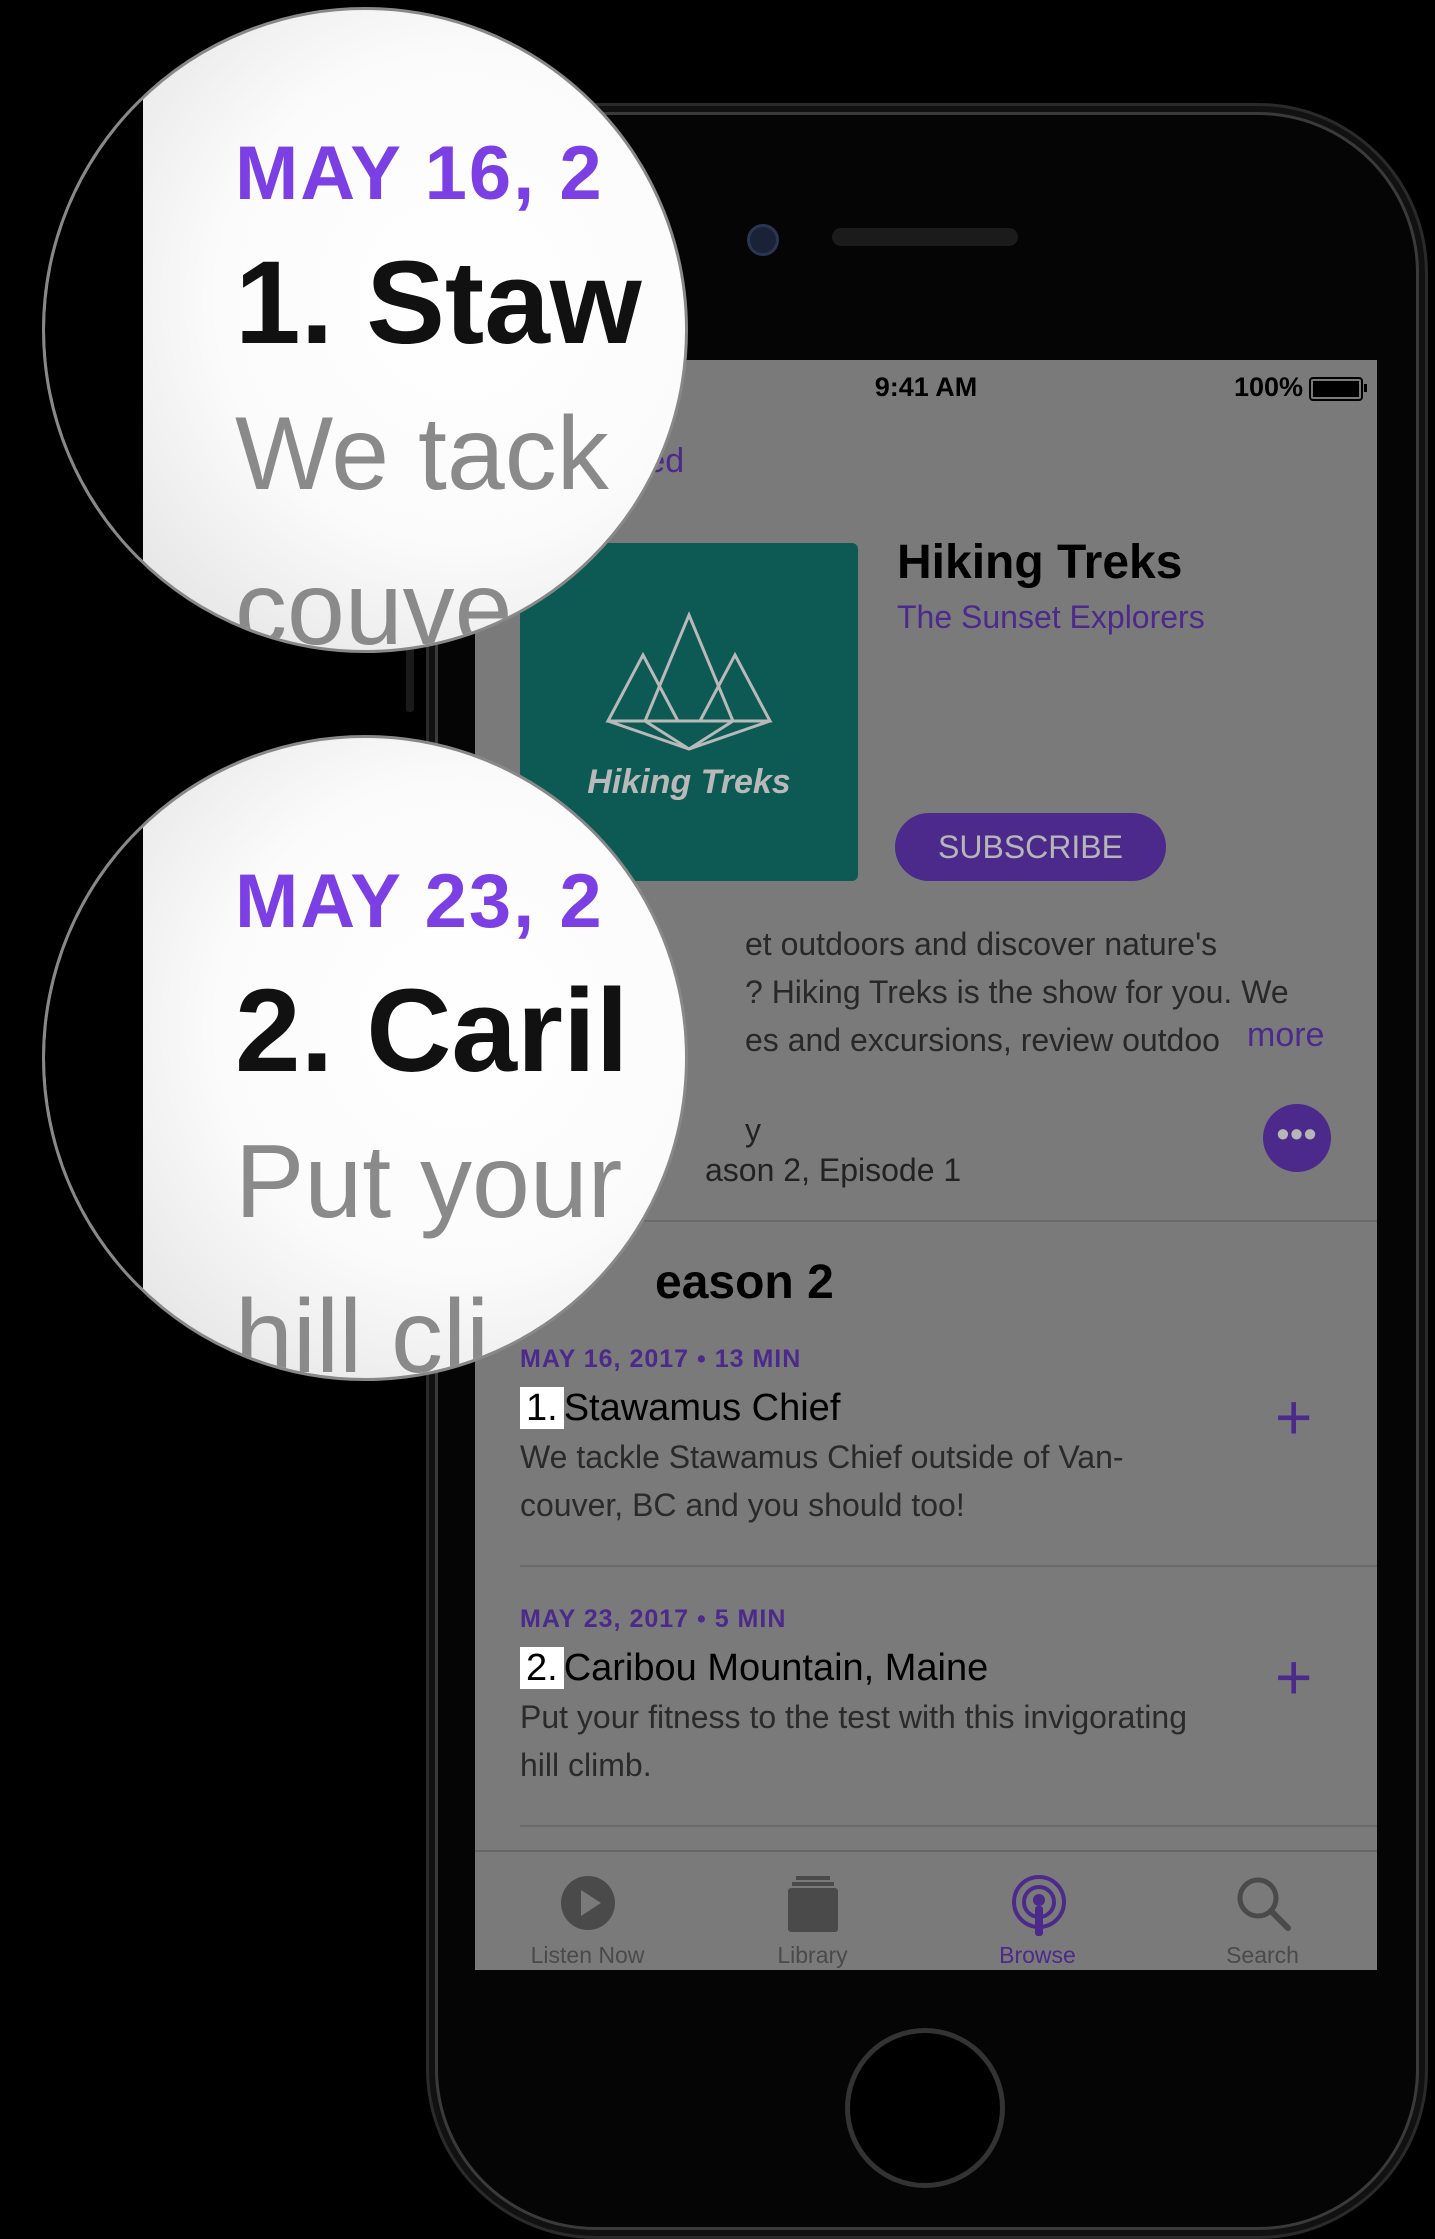 This screenshot has width=1435, height=2239. I want to click on magnified-description: couve, so click(374, 602).